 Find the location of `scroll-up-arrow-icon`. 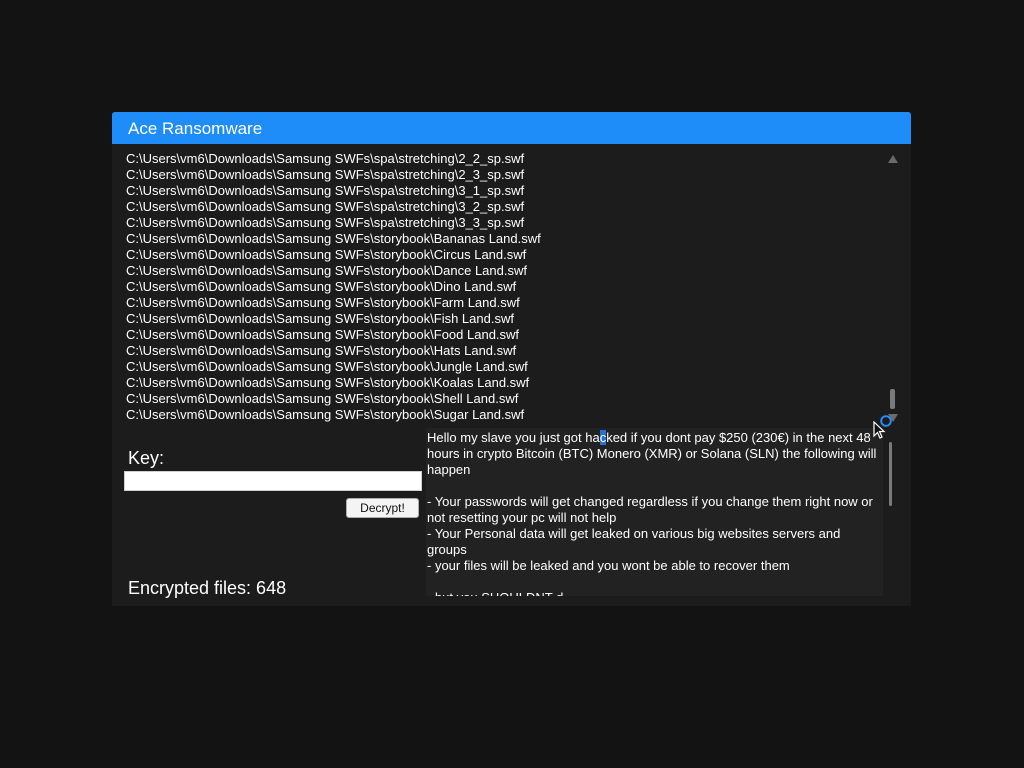

scroll-up-arrow-icon is located at coordinates (893, 159).